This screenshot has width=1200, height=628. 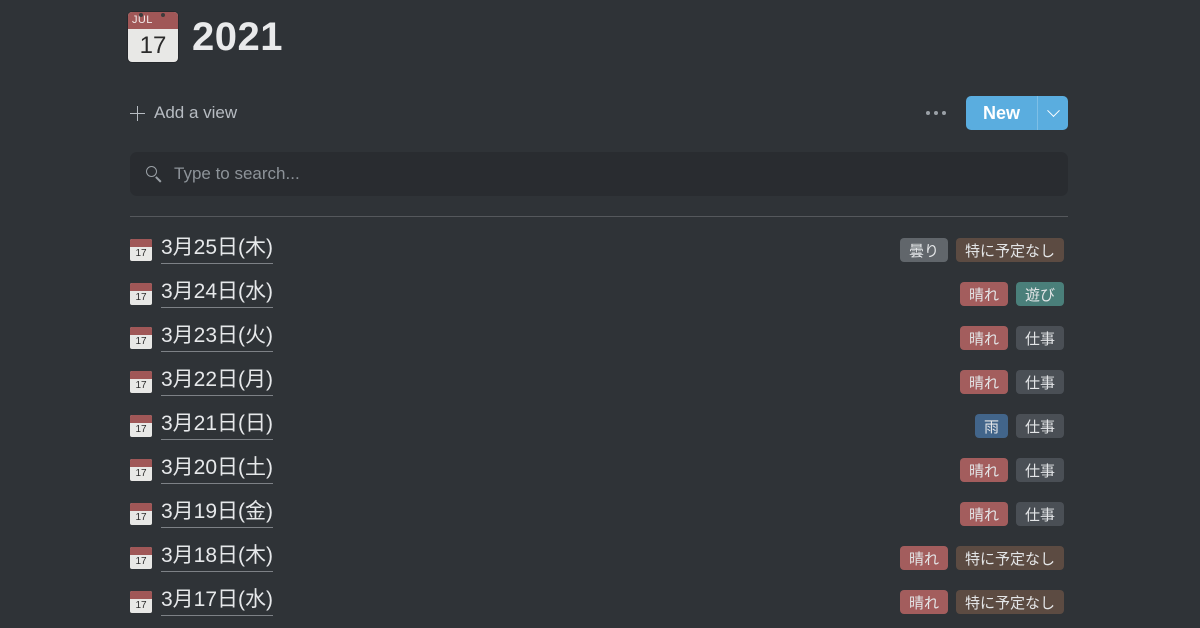 I want to click on row-main: 17 3月25日(木), so click(x=202, y=250).